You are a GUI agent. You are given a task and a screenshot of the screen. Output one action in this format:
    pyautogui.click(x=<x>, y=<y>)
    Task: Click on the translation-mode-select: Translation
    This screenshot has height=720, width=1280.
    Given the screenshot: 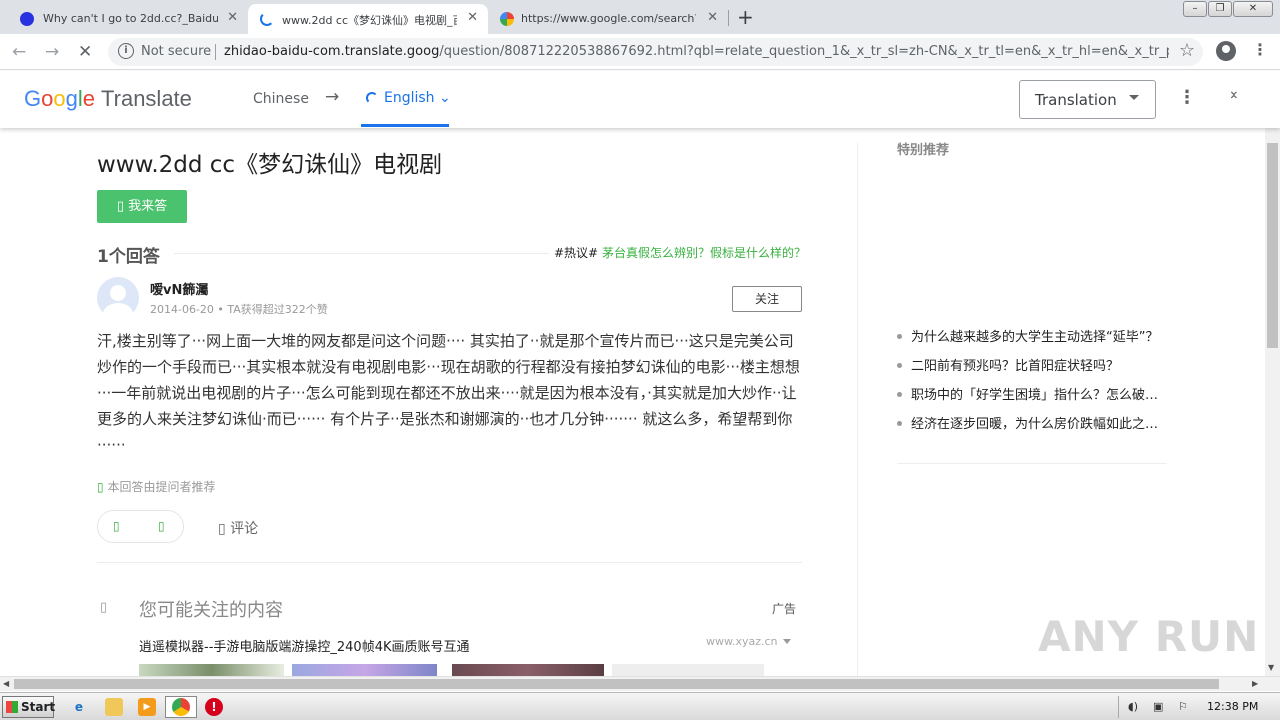 What is the action you would take?
    pyautogui.click(x=1087, y=99)
    